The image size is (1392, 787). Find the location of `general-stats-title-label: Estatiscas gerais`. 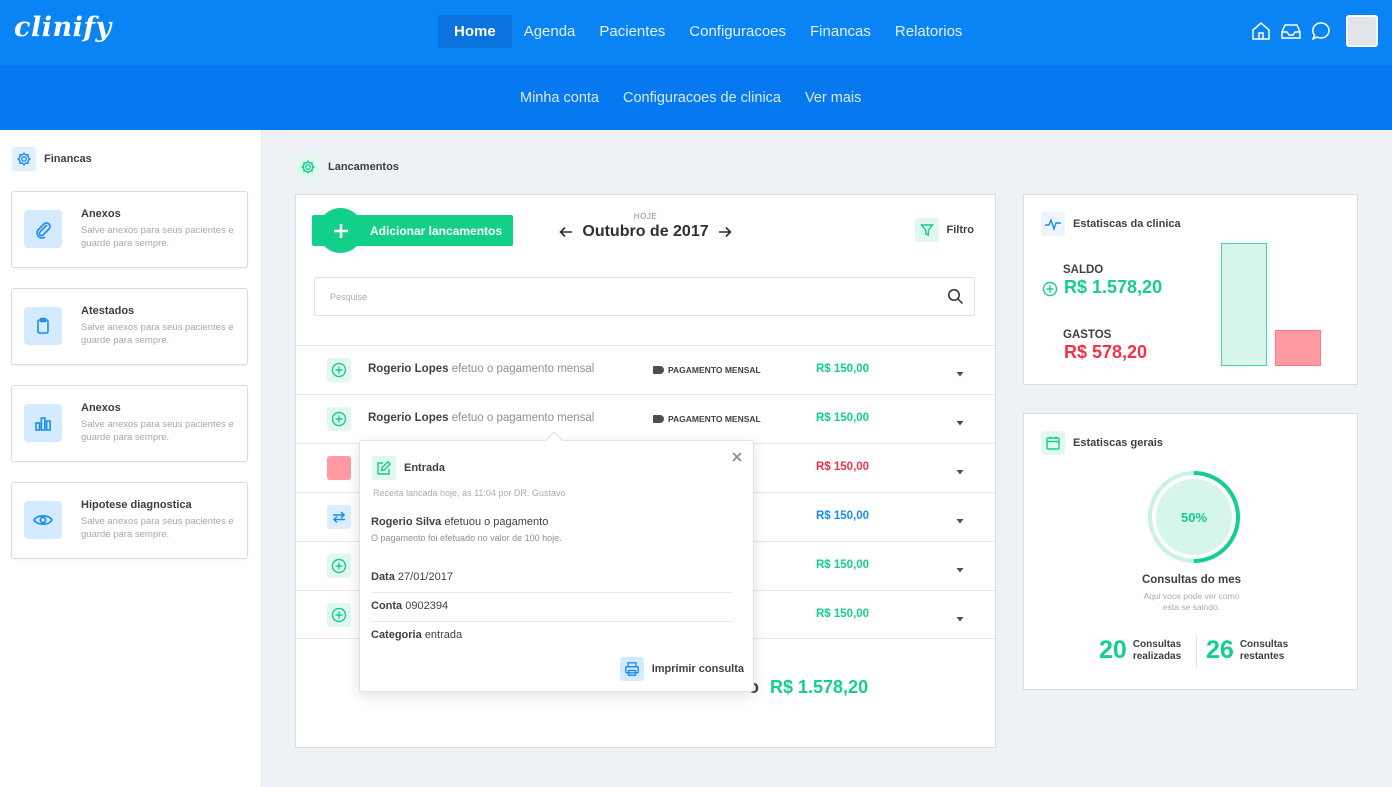

general-stats-title-label: Estatiscas gerais is located at coordinates (1118, 443).